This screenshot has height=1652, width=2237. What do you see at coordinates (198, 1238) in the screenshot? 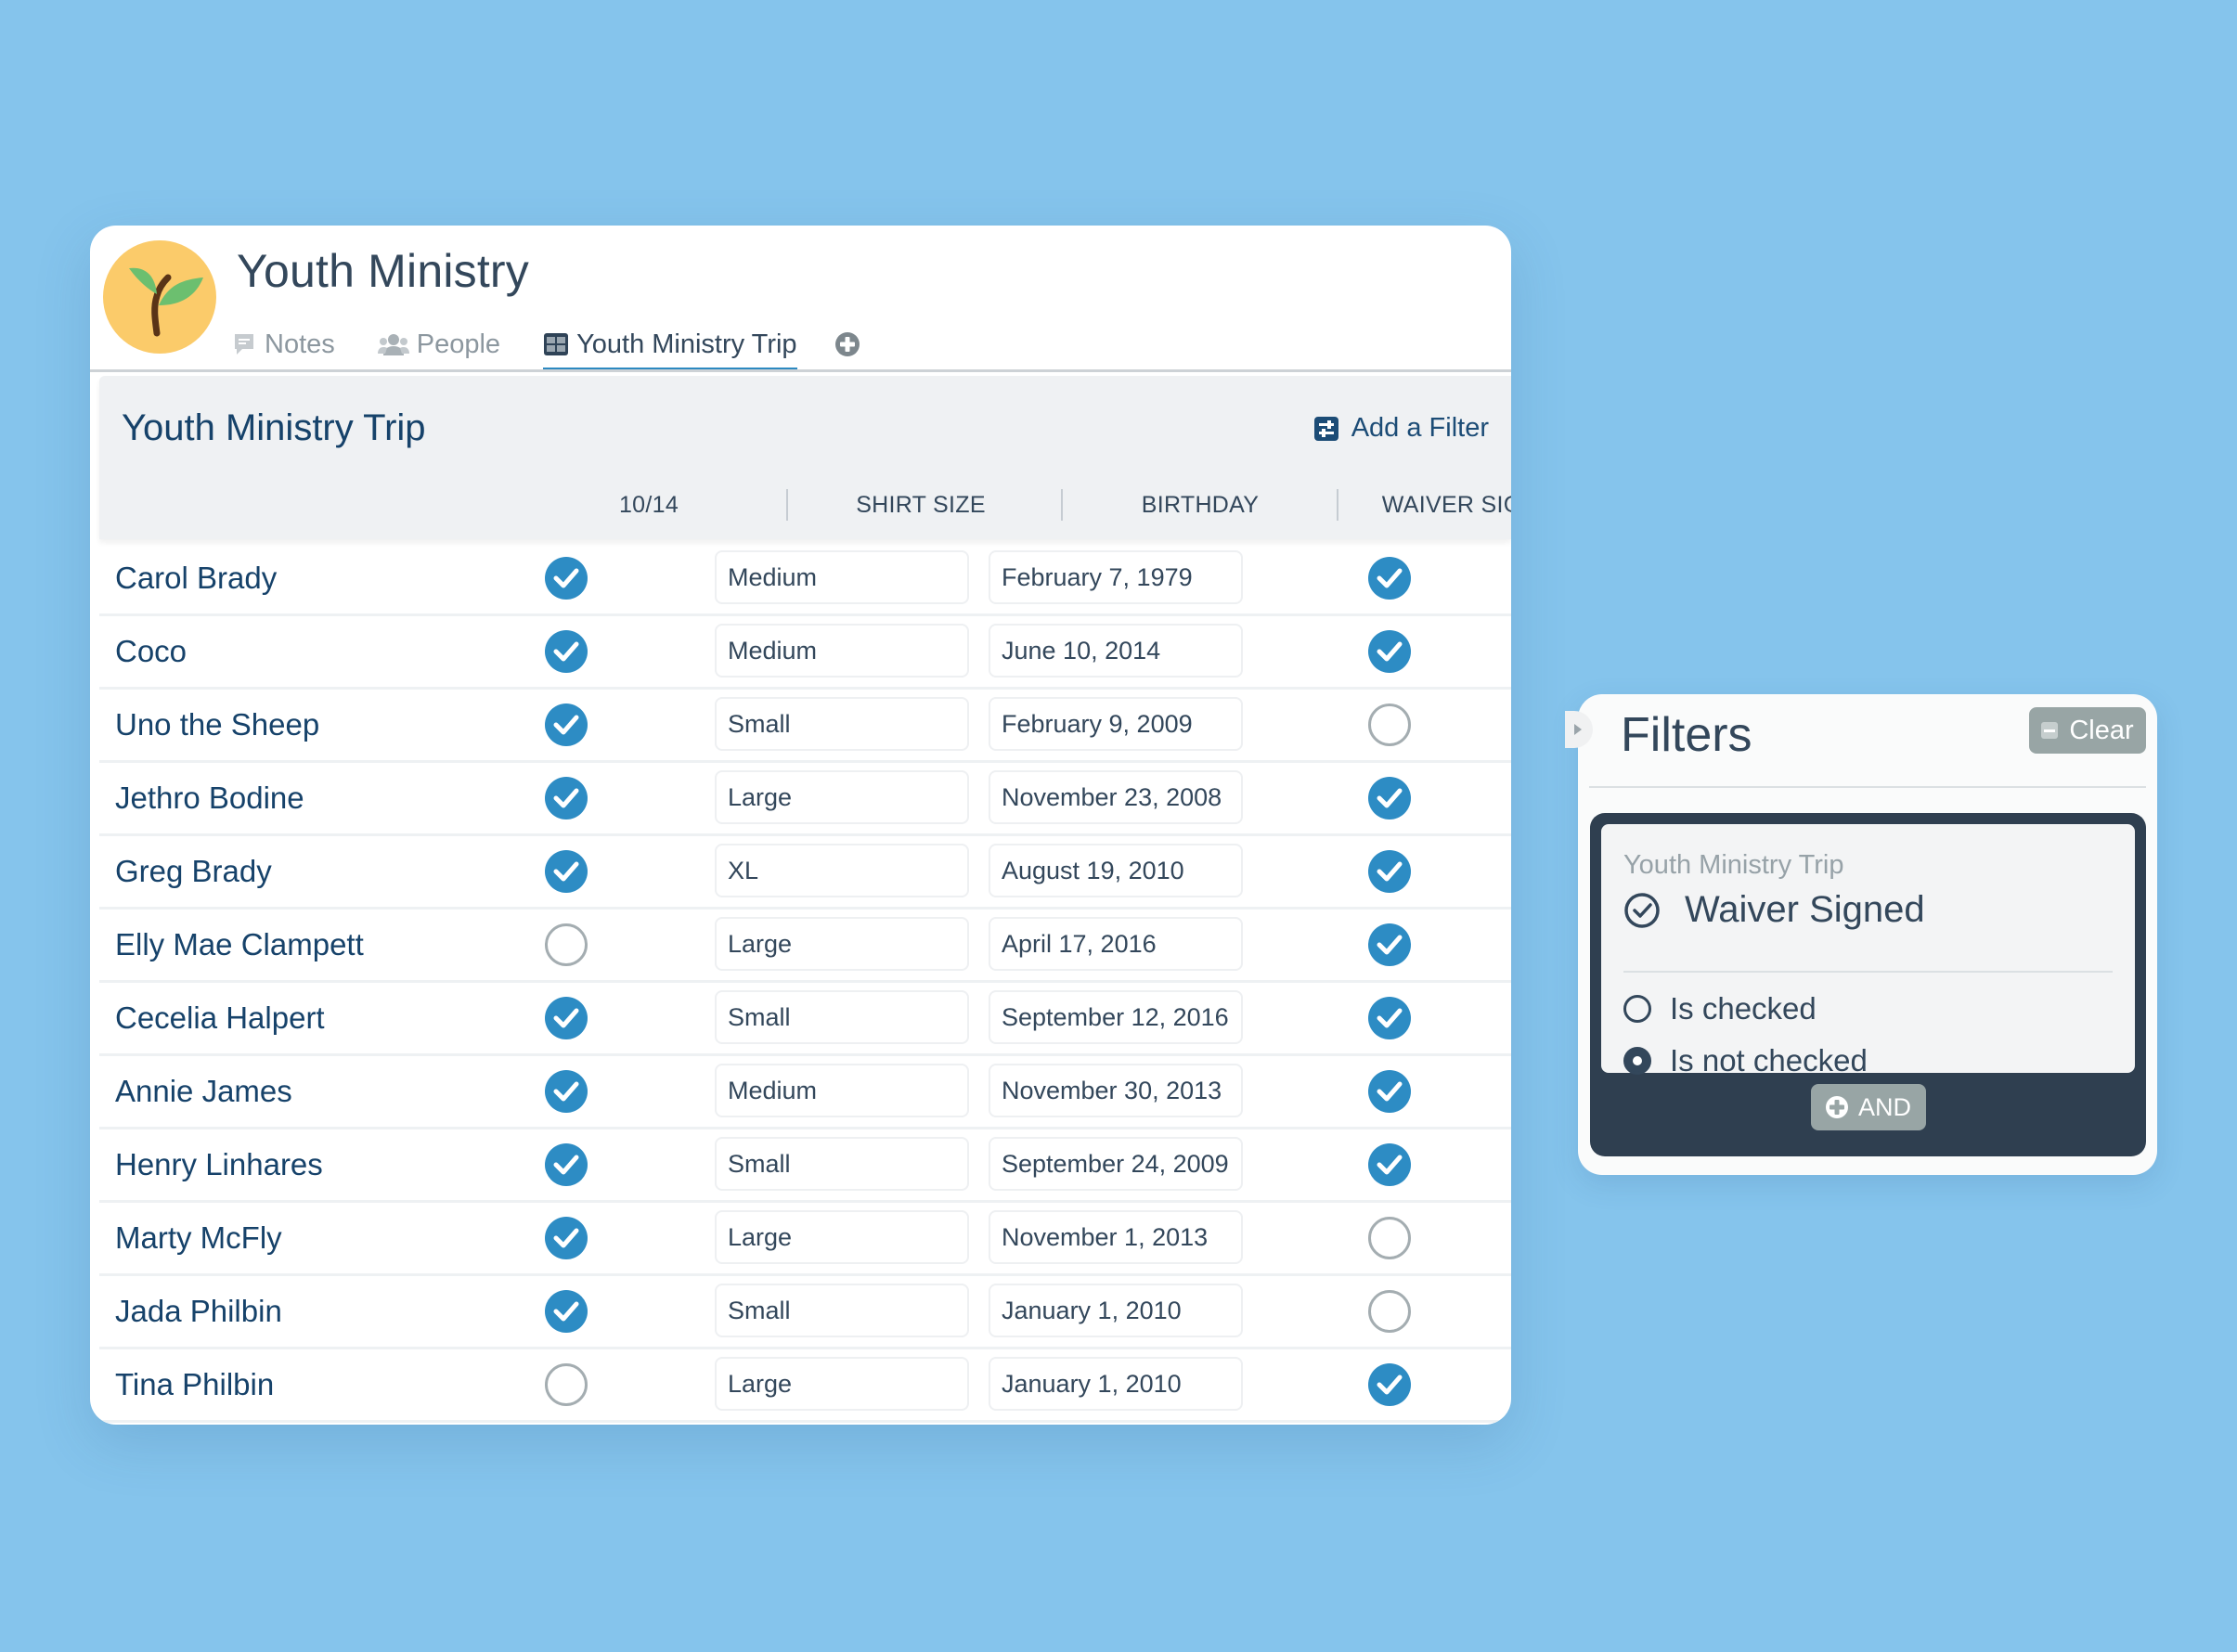
I see `person-name: Marty McFly` at bounding box center [198, 1238].